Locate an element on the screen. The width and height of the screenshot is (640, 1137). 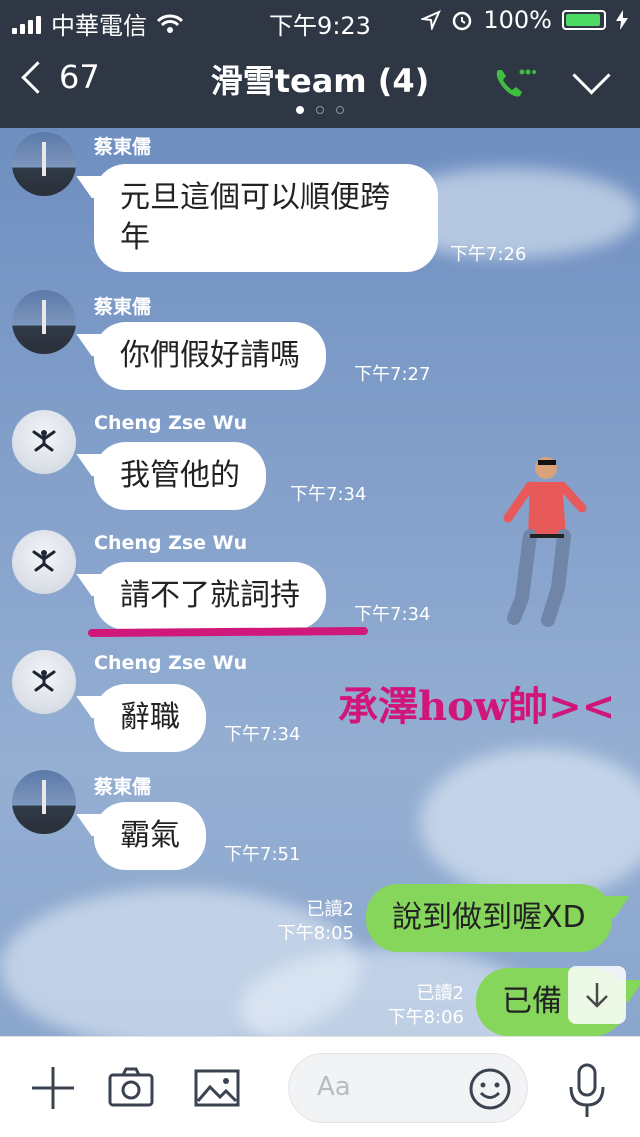
handwritten-annotation: 承澤how帥>< is located at coordinates (477, 706).